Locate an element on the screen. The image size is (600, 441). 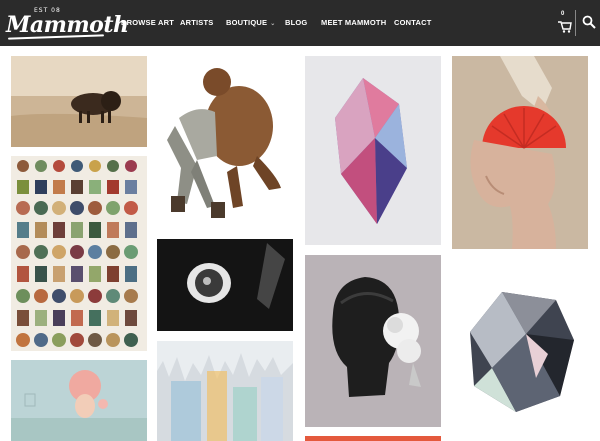
artwork-black-head-flowers is located at coordinates (373, 341).